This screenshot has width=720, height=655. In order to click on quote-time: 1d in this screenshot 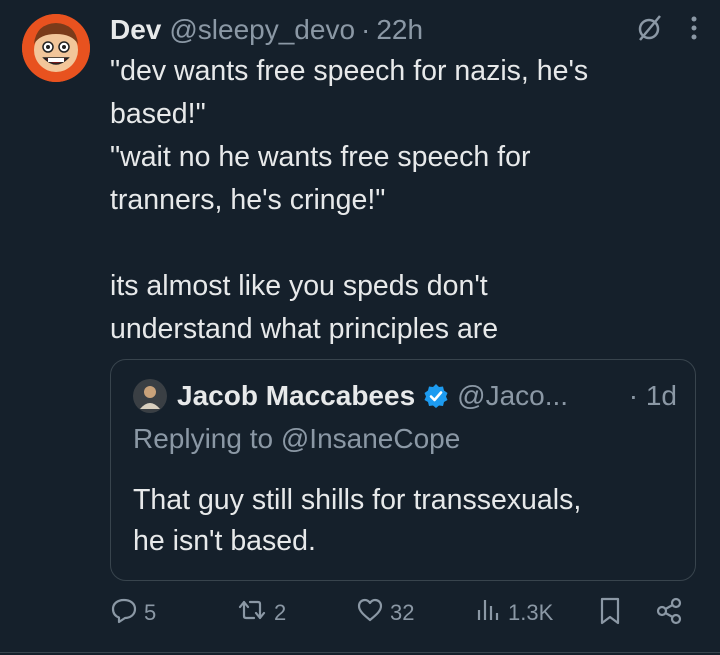, I will do `click(661, 395)`.